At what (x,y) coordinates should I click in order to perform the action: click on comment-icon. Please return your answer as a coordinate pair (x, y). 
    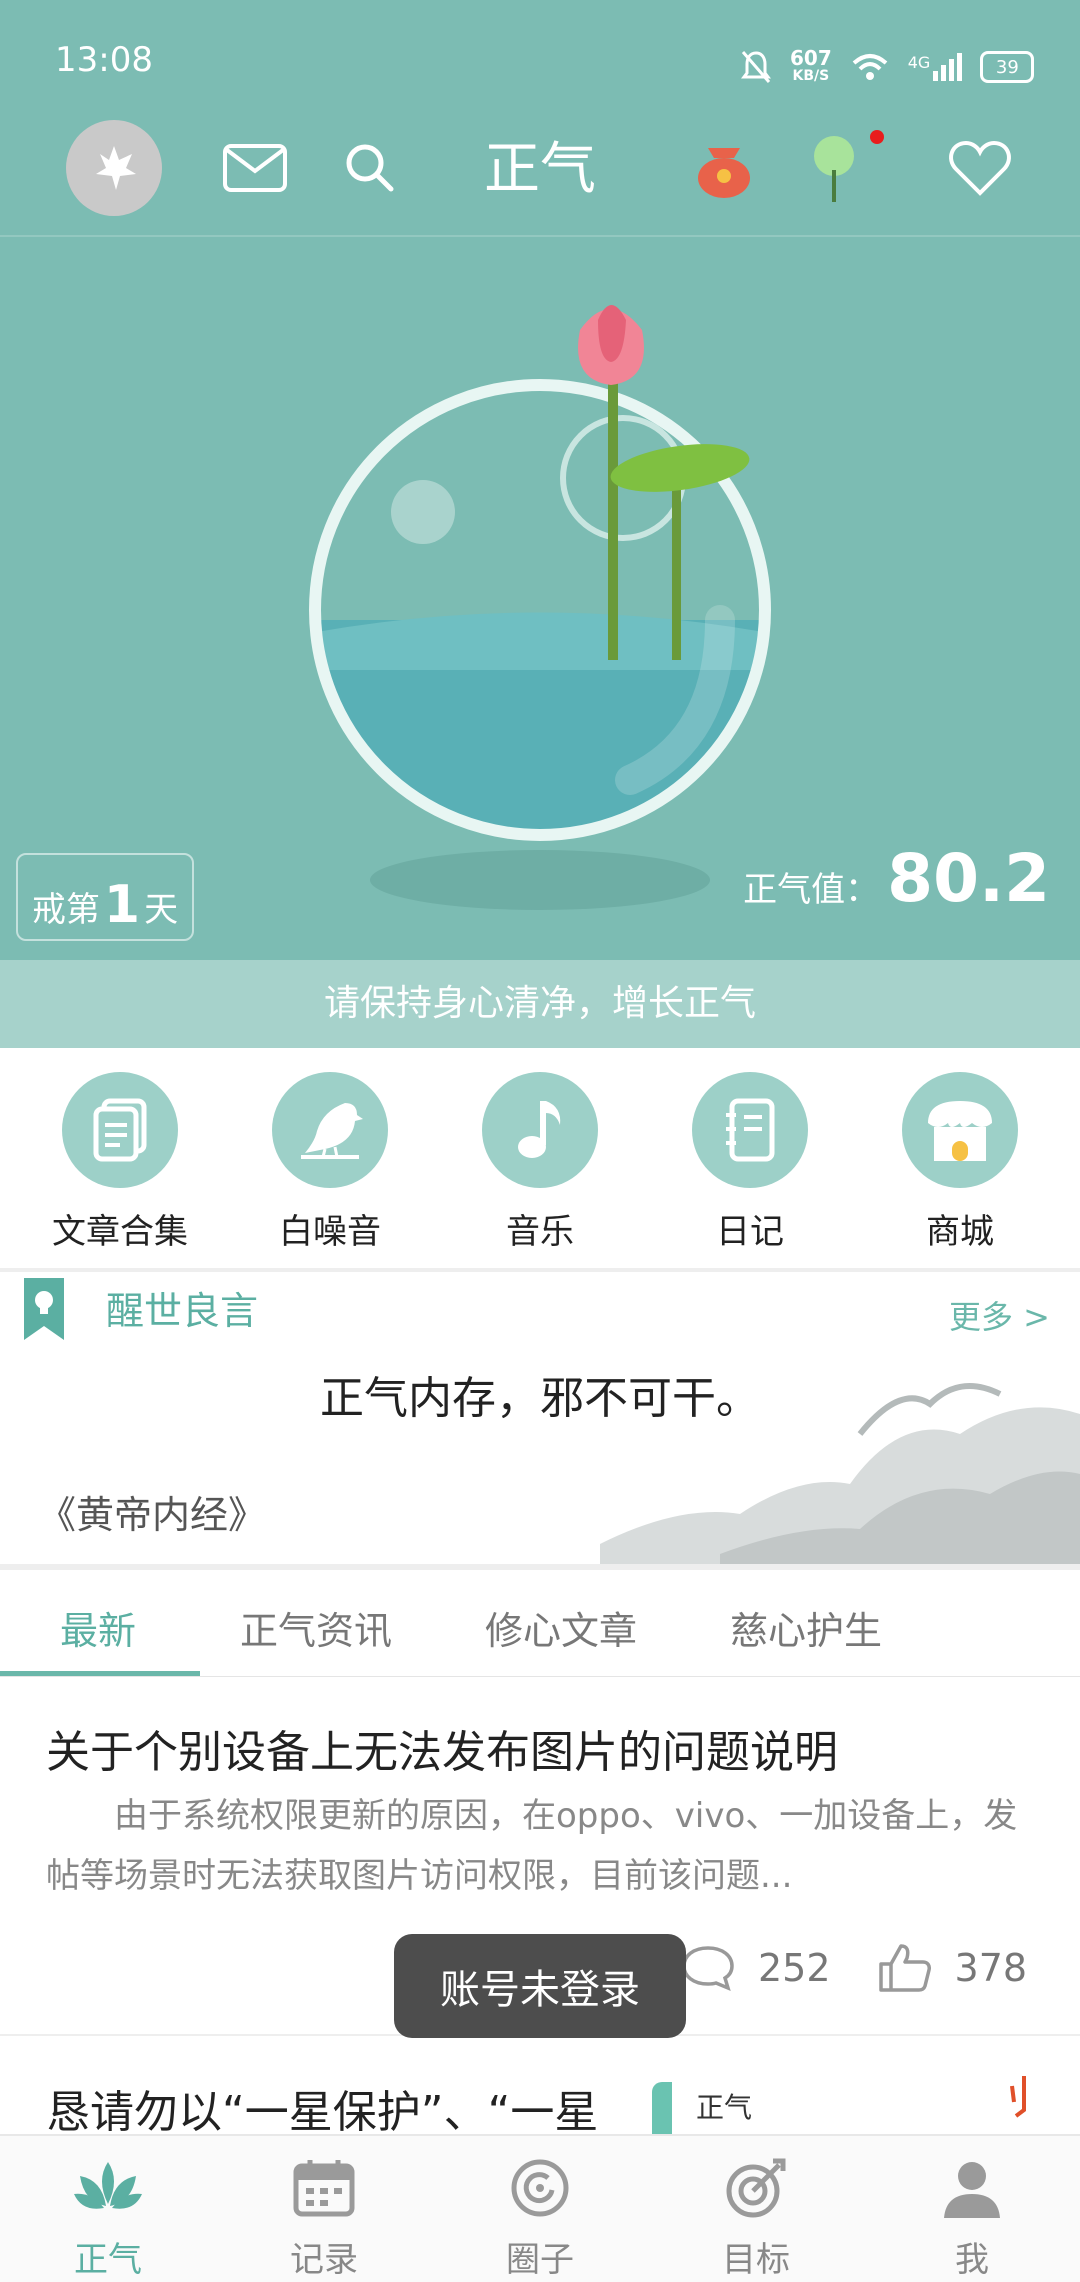
    Looking at the image, I should click on (708, 1968).